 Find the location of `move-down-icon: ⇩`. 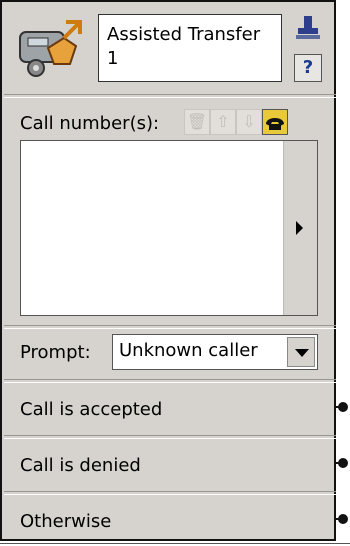

move-down-icon: ⇩ is located at coordinates (249, 122).